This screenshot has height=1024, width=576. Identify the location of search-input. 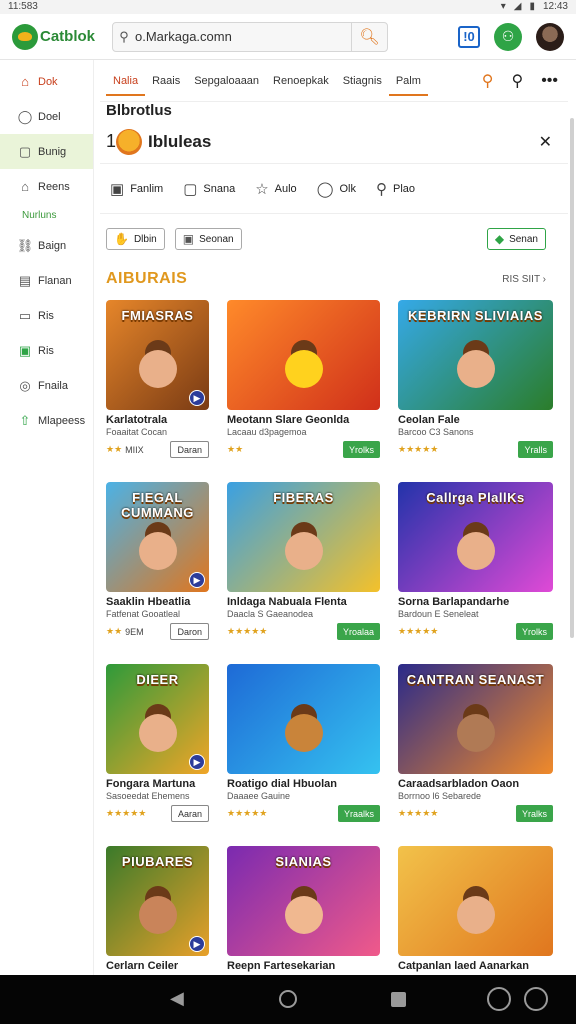
(243, 36).